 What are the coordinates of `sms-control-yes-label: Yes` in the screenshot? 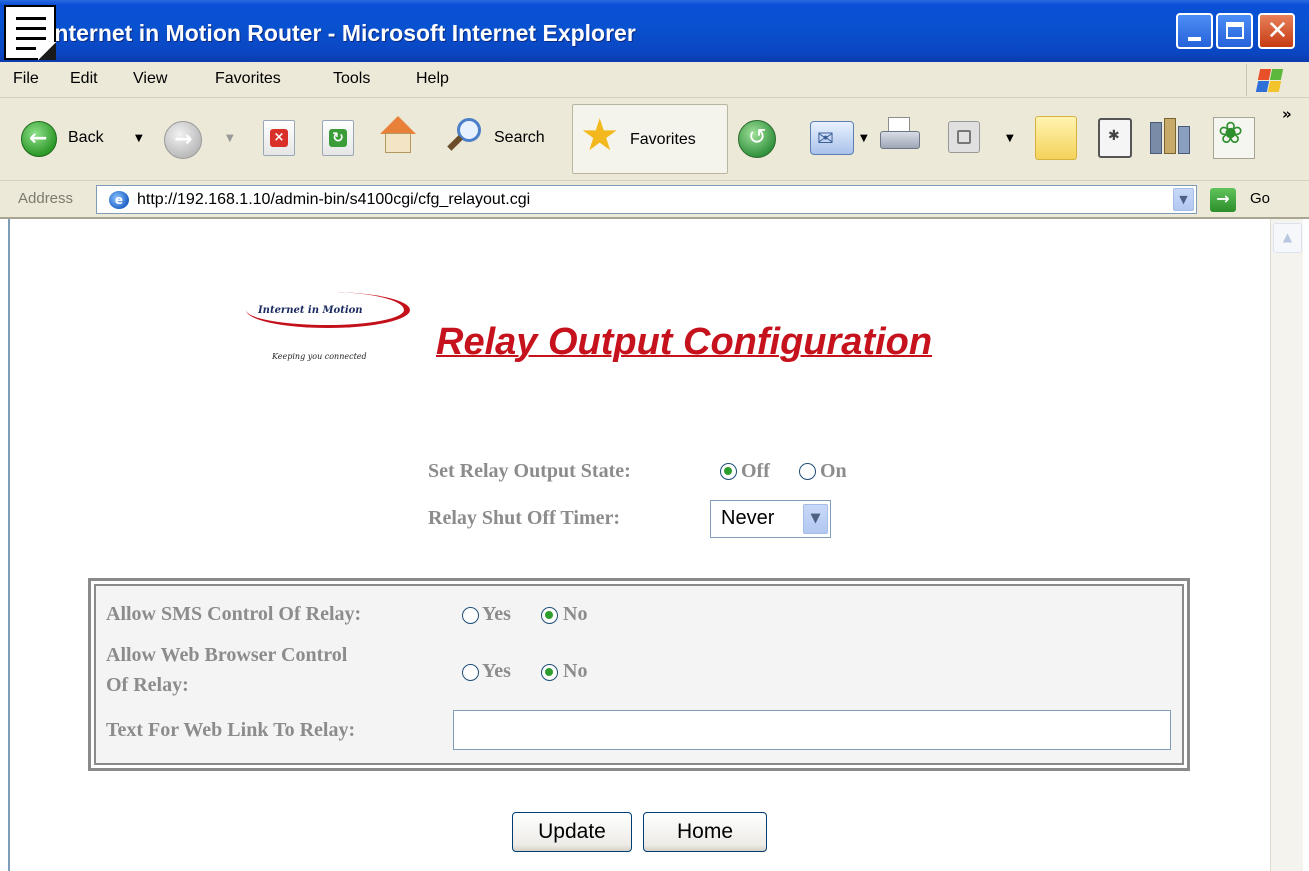 It's located at (496, 614).